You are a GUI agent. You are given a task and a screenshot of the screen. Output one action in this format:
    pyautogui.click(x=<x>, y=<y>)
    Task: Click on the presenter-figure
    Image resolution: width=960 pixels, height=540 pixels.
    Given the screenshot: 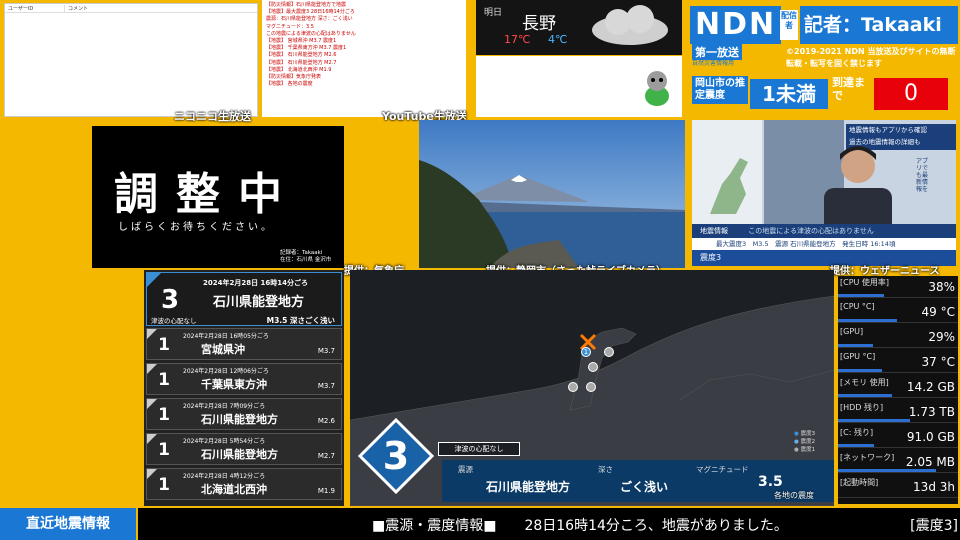 What is the action you would take?
    pyautogui.click(x=858, y=191)
    